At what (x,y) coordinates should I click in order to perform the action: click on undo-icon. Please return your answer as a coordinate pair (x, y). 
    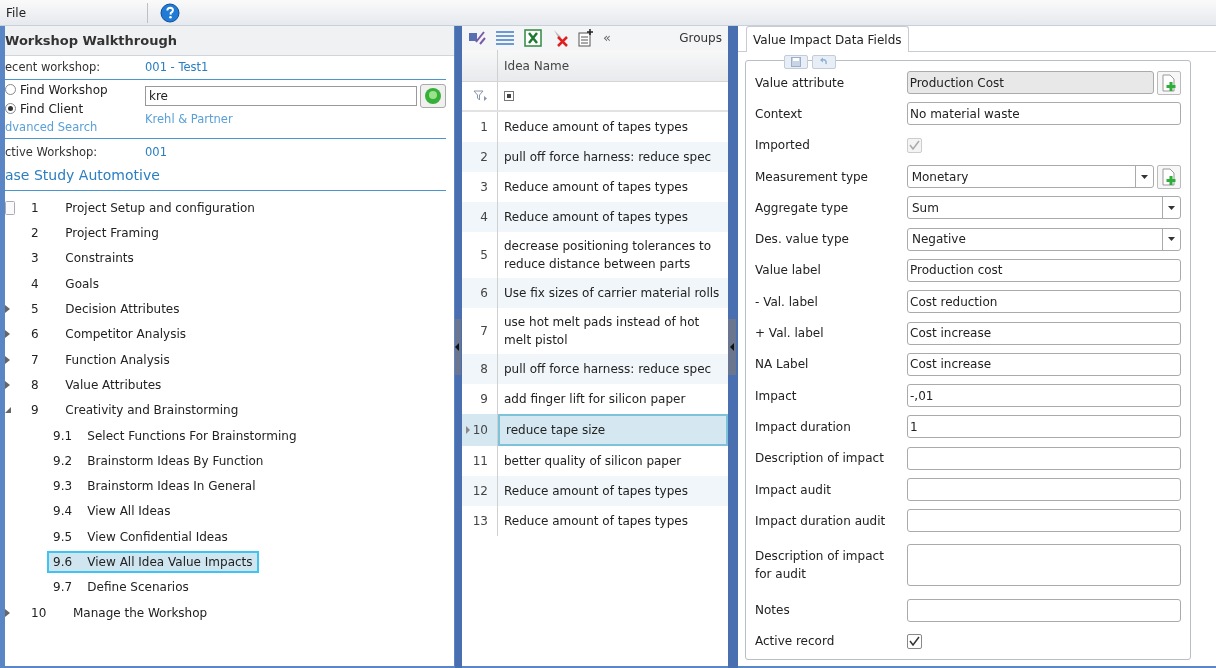
    Looking at the image, I should click on (824, 62).